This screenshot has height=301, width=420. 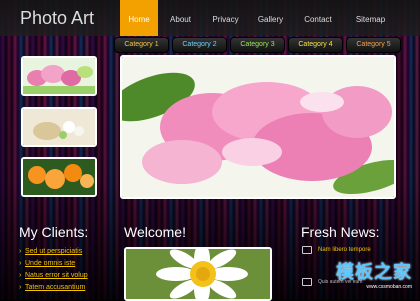 I want to click on pink-flowers-image, so click(x=59, y=76).